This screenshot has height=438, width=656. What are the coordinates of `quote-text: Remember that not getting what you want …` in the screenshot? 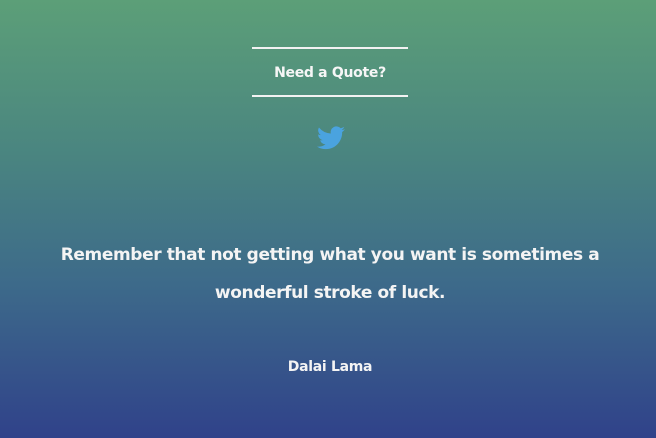 It's located at (330, 274).